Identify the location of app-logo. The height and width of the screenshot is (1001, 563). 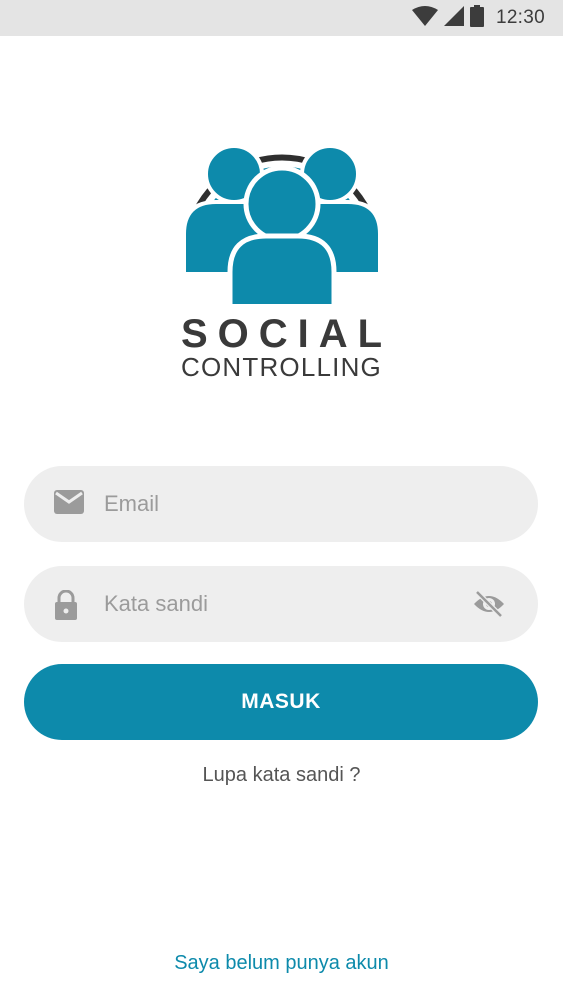
(282, 207).